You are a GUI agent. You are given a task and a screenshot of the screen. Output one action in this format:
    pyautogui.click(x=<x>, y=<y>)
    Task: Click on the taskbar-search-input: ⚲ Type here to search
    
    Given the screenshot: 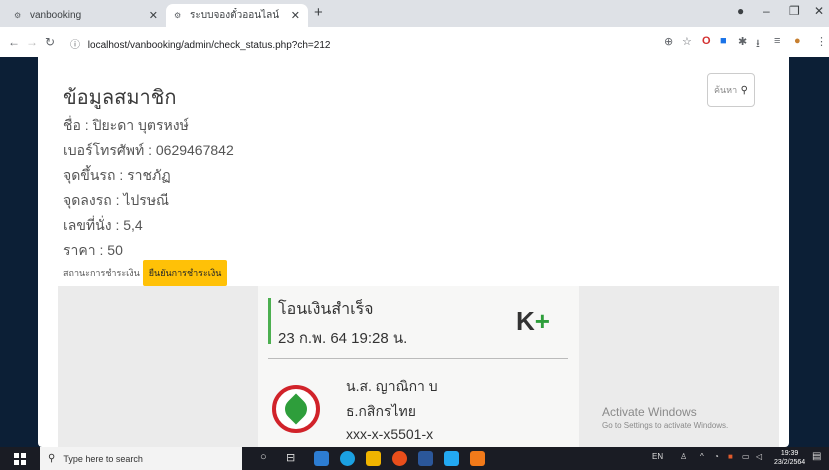 What is the action you would take?
    pyautogui.click(x=141, y=458)
    